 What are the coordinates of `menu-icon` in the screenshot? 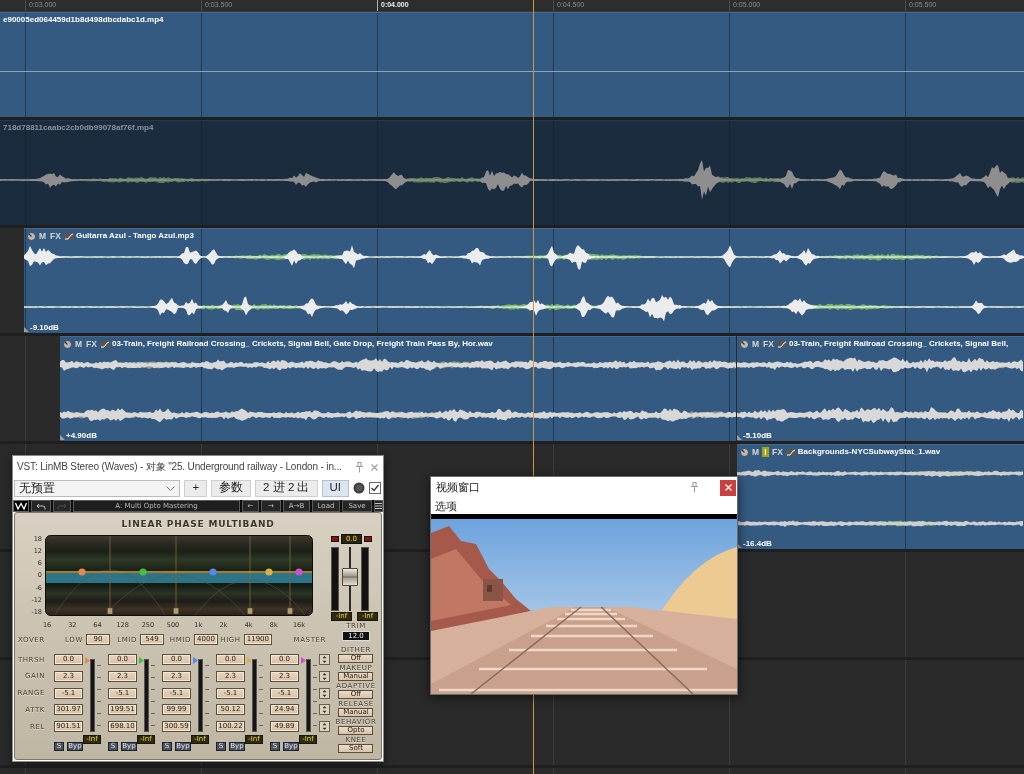 It's located at (378, 506).